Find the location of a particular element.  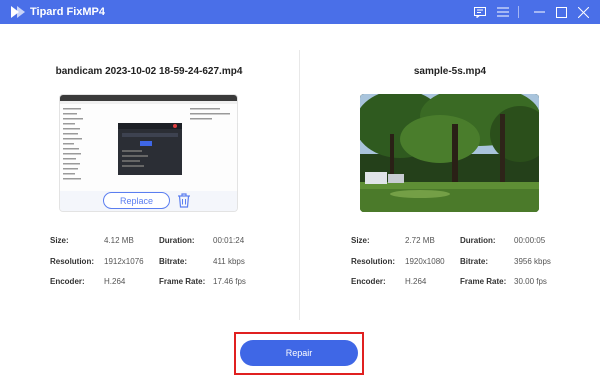

left-duration-value: 00:01:24 is located at coordinates (229, 240).